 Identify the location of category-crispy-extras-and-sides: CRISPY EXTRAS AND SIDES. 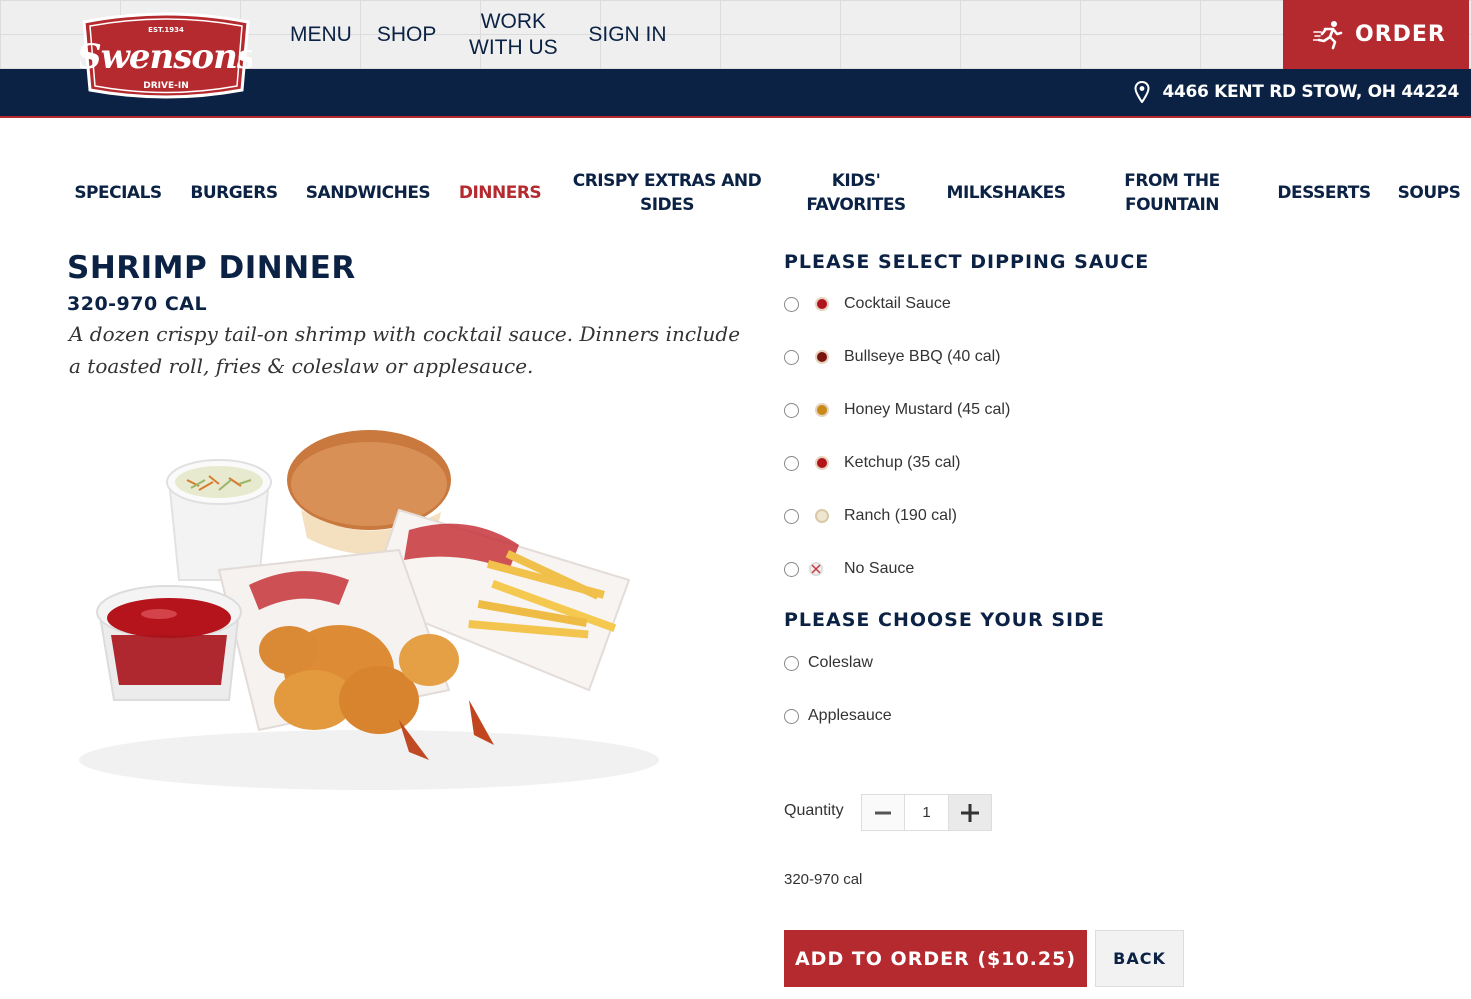
(667, 193).